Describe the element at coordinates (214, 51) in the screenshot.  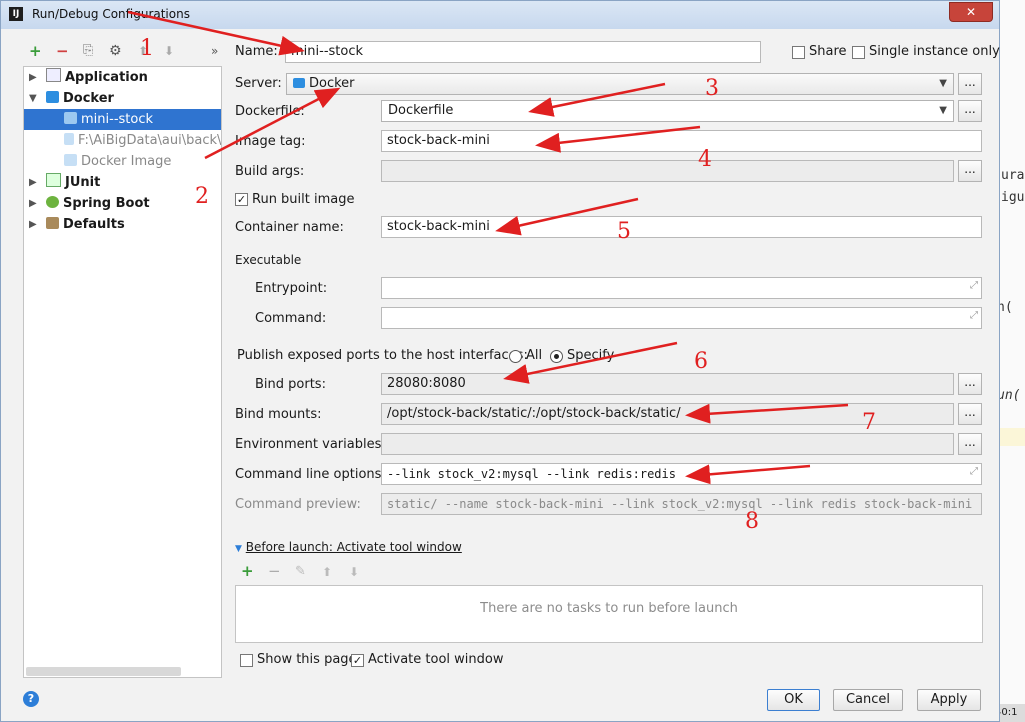
I see `more-icon: »` at that location.